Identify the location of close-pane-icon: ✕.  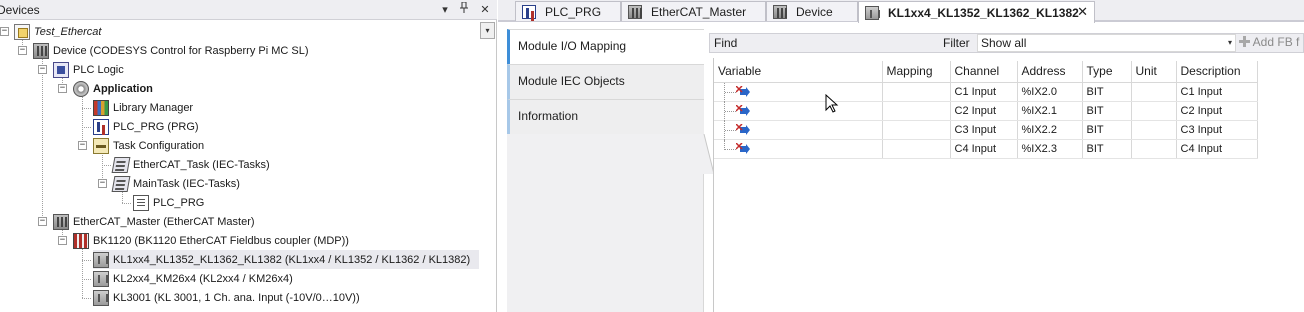
(485, 10).